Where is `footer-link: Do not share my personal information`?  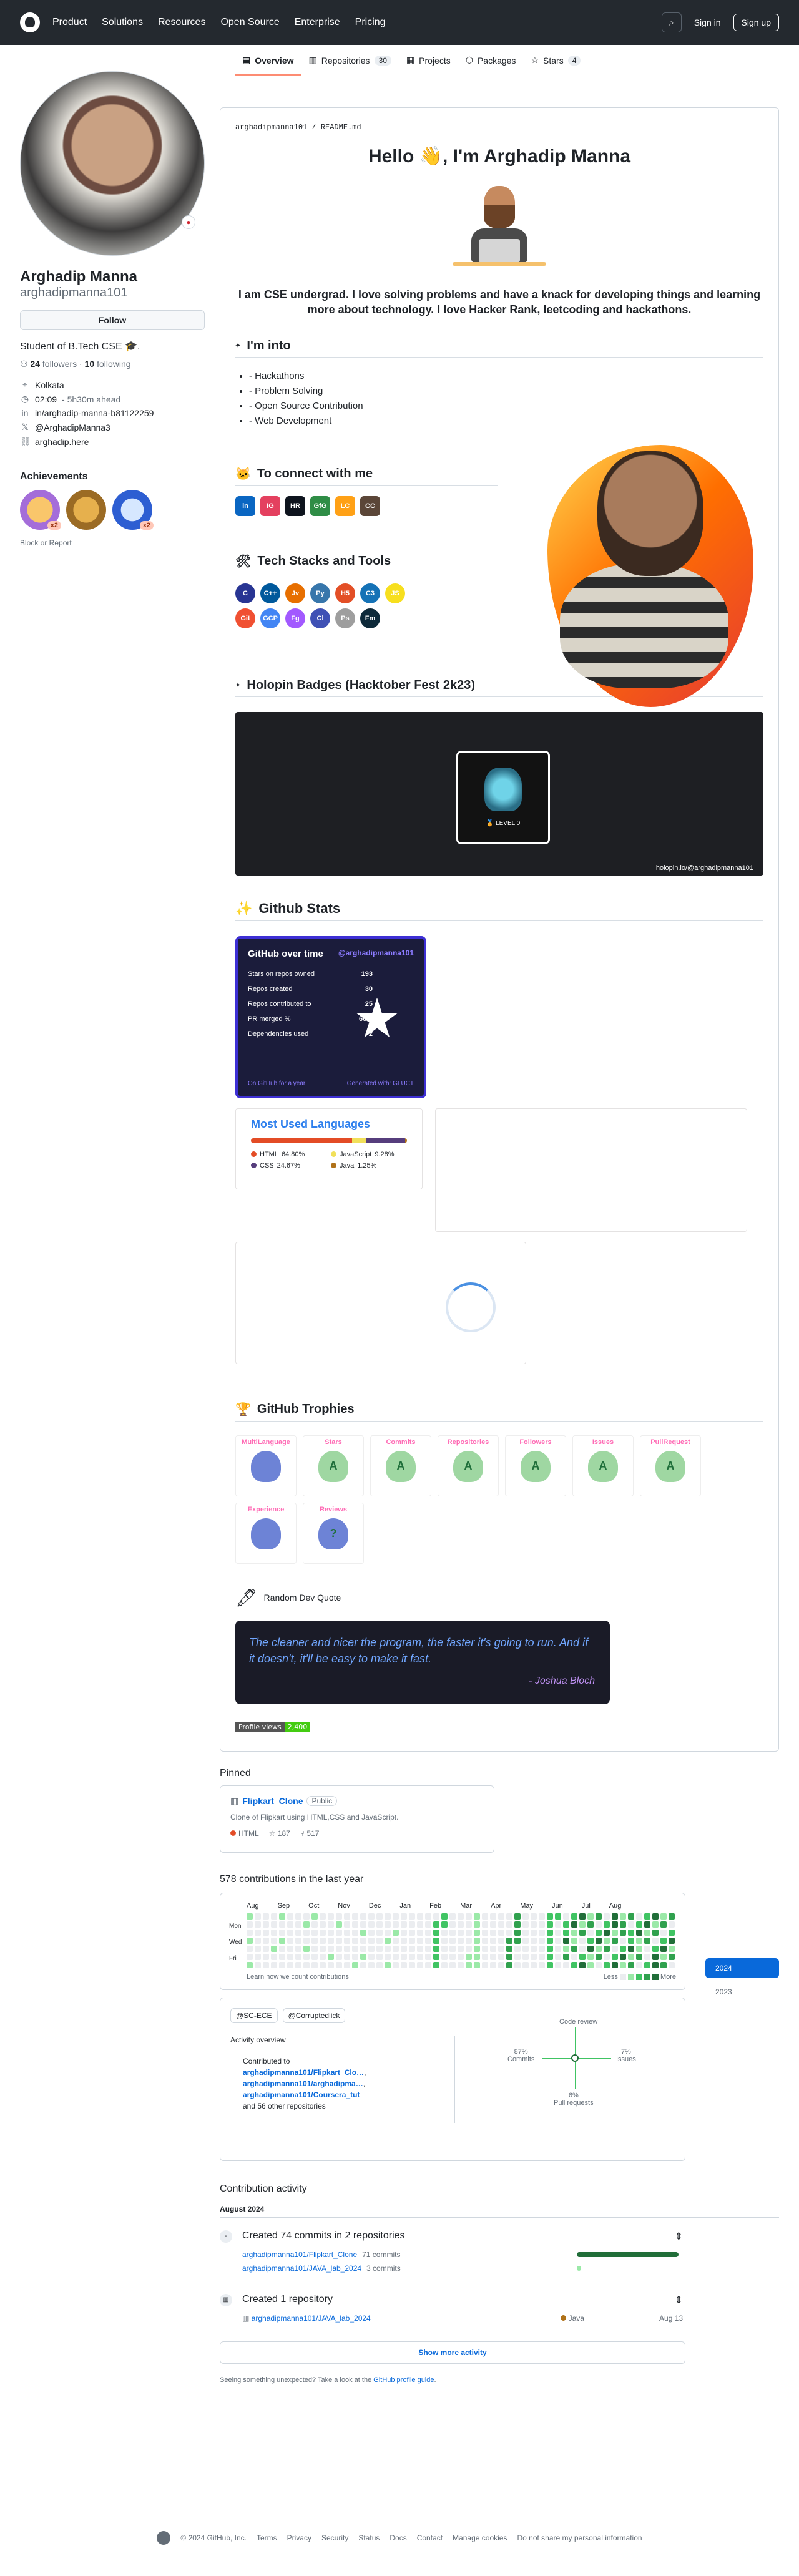
footer-link: Do not share my personal information is located at coordinates (580, 2538).